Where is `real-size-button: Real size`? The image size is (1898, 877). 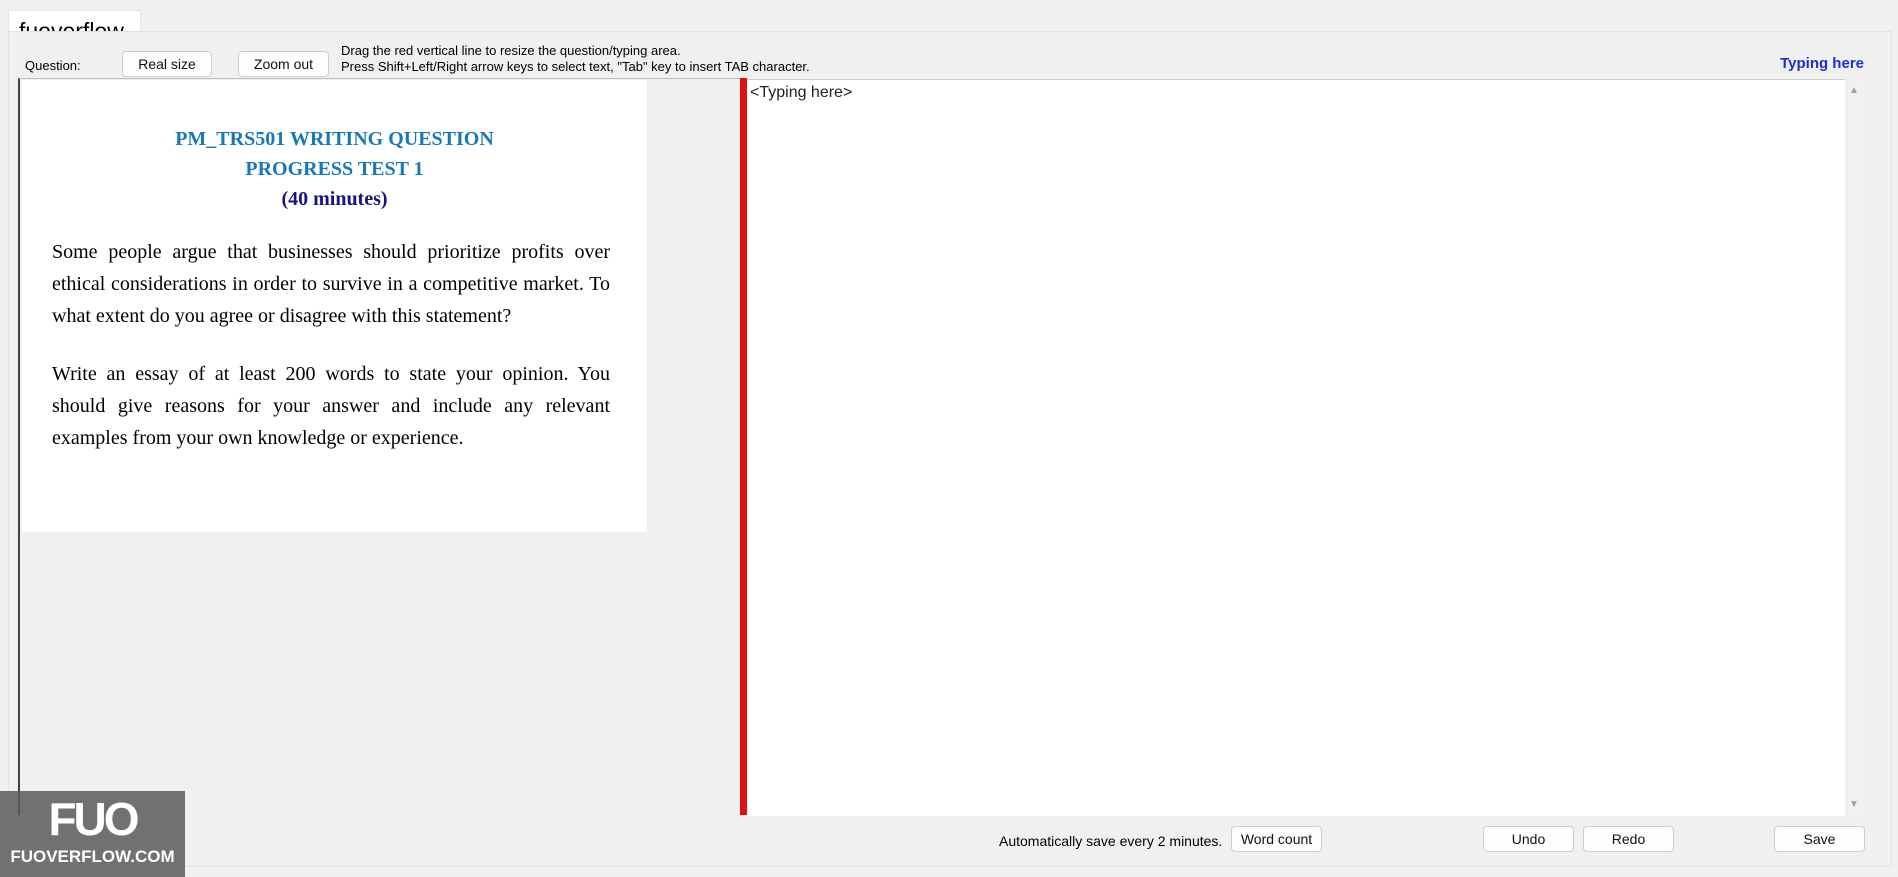
real-size-button: Real size is located at coordinates (167, 64).